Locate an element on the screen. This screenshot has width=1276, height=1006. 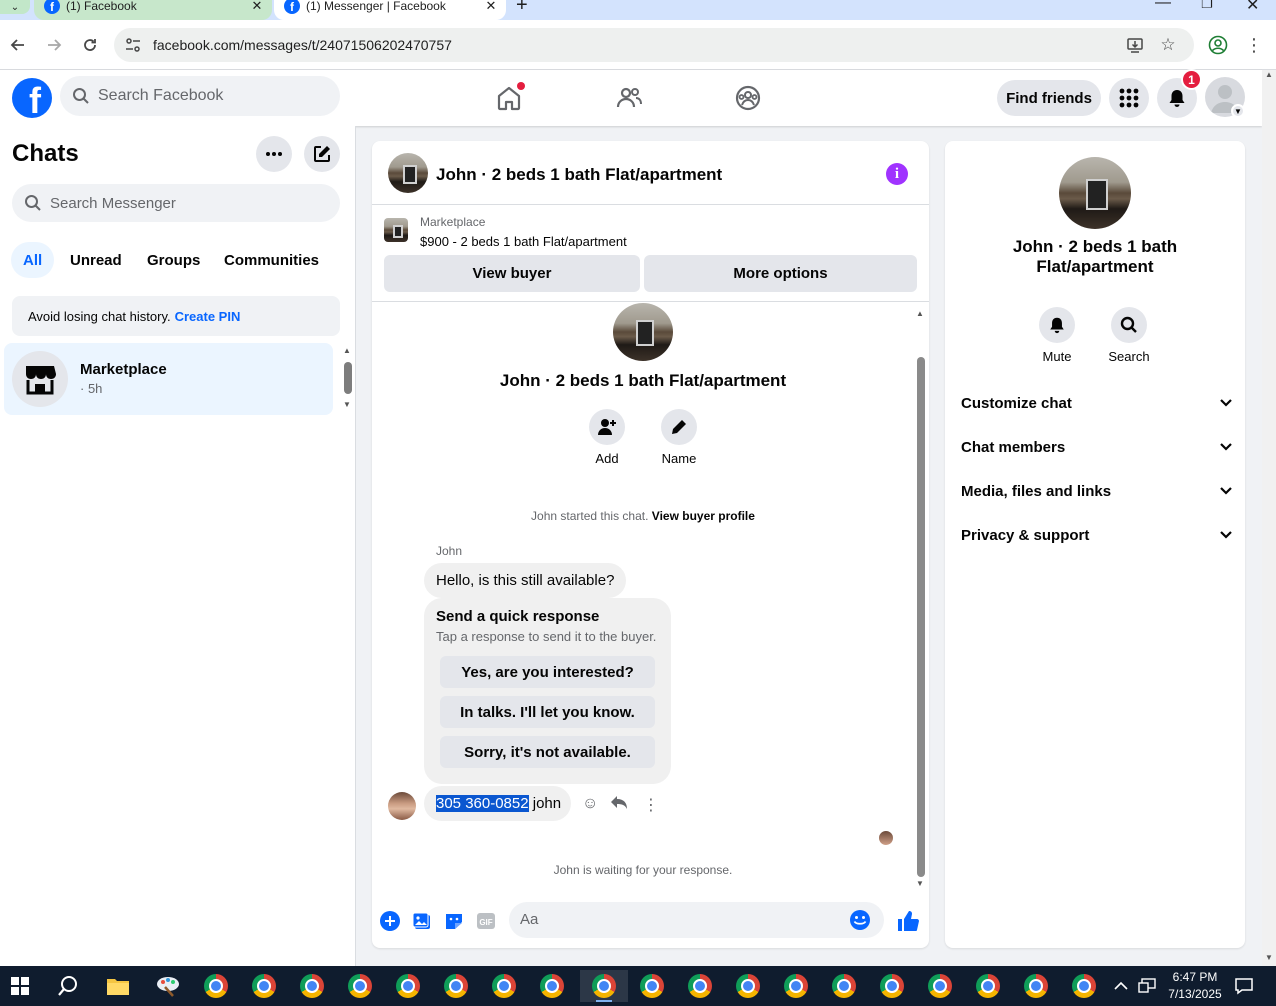
quick-response-yes-button: Yes, are you interested? is located at coordinates (547, 672).